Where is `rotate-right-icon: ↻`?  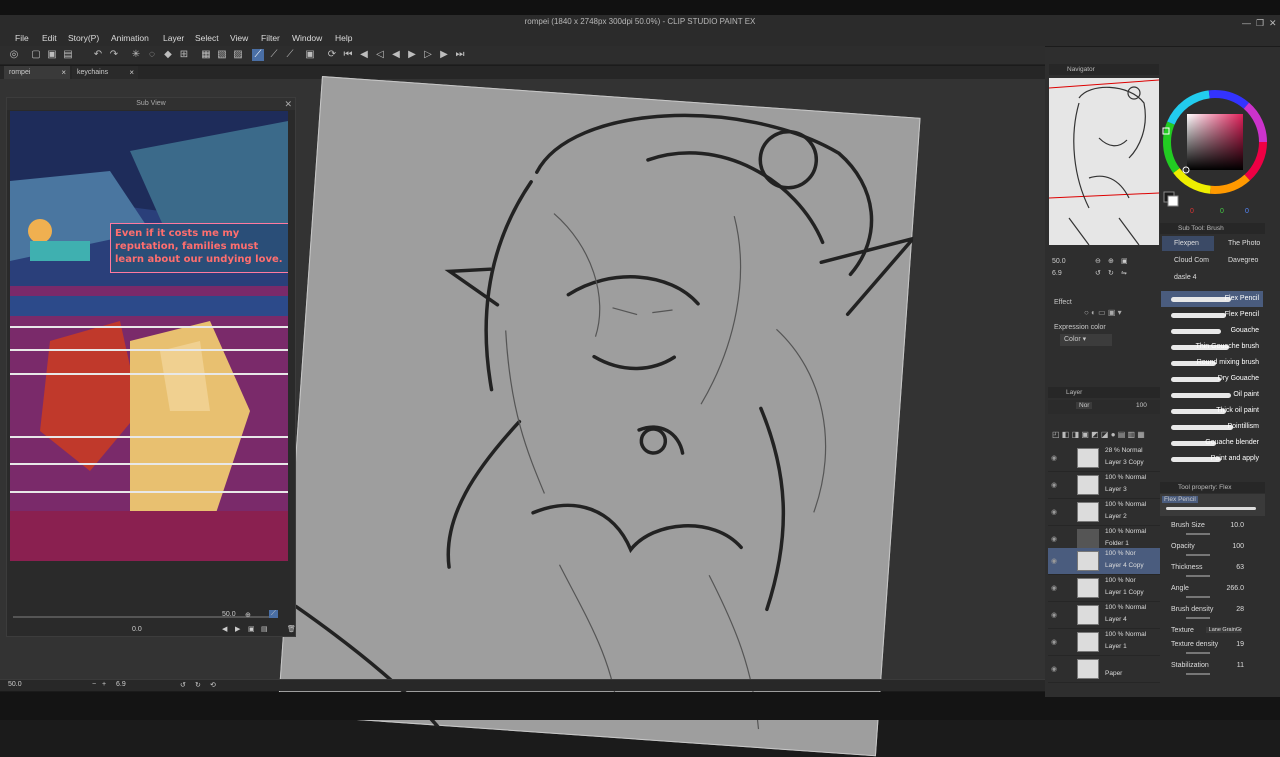 rotate-right-icon: ↻ is located at coordinates (198, 685).